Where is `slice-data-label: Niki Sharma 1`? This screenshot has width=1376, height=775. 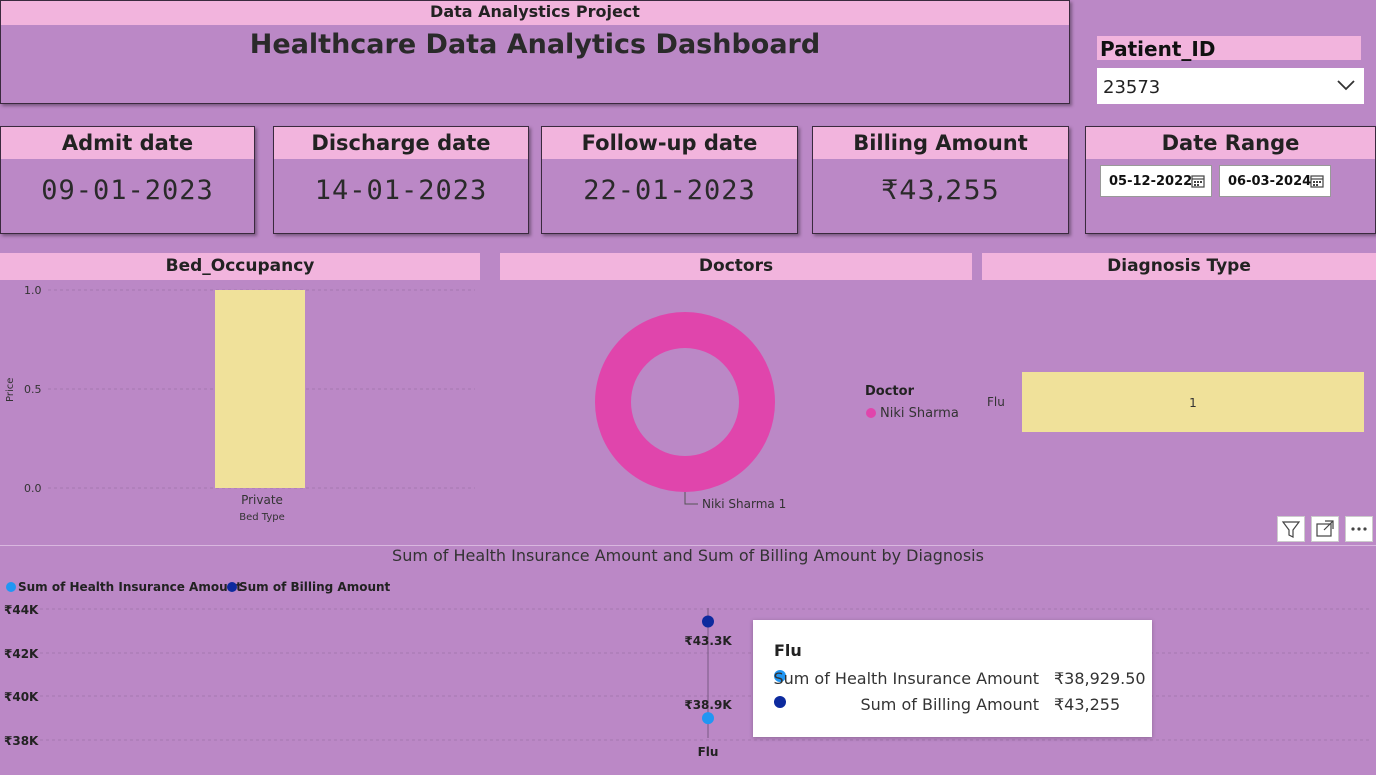 slice-data-label: Niki Sharma 1 is located at coordinates (744, 504).